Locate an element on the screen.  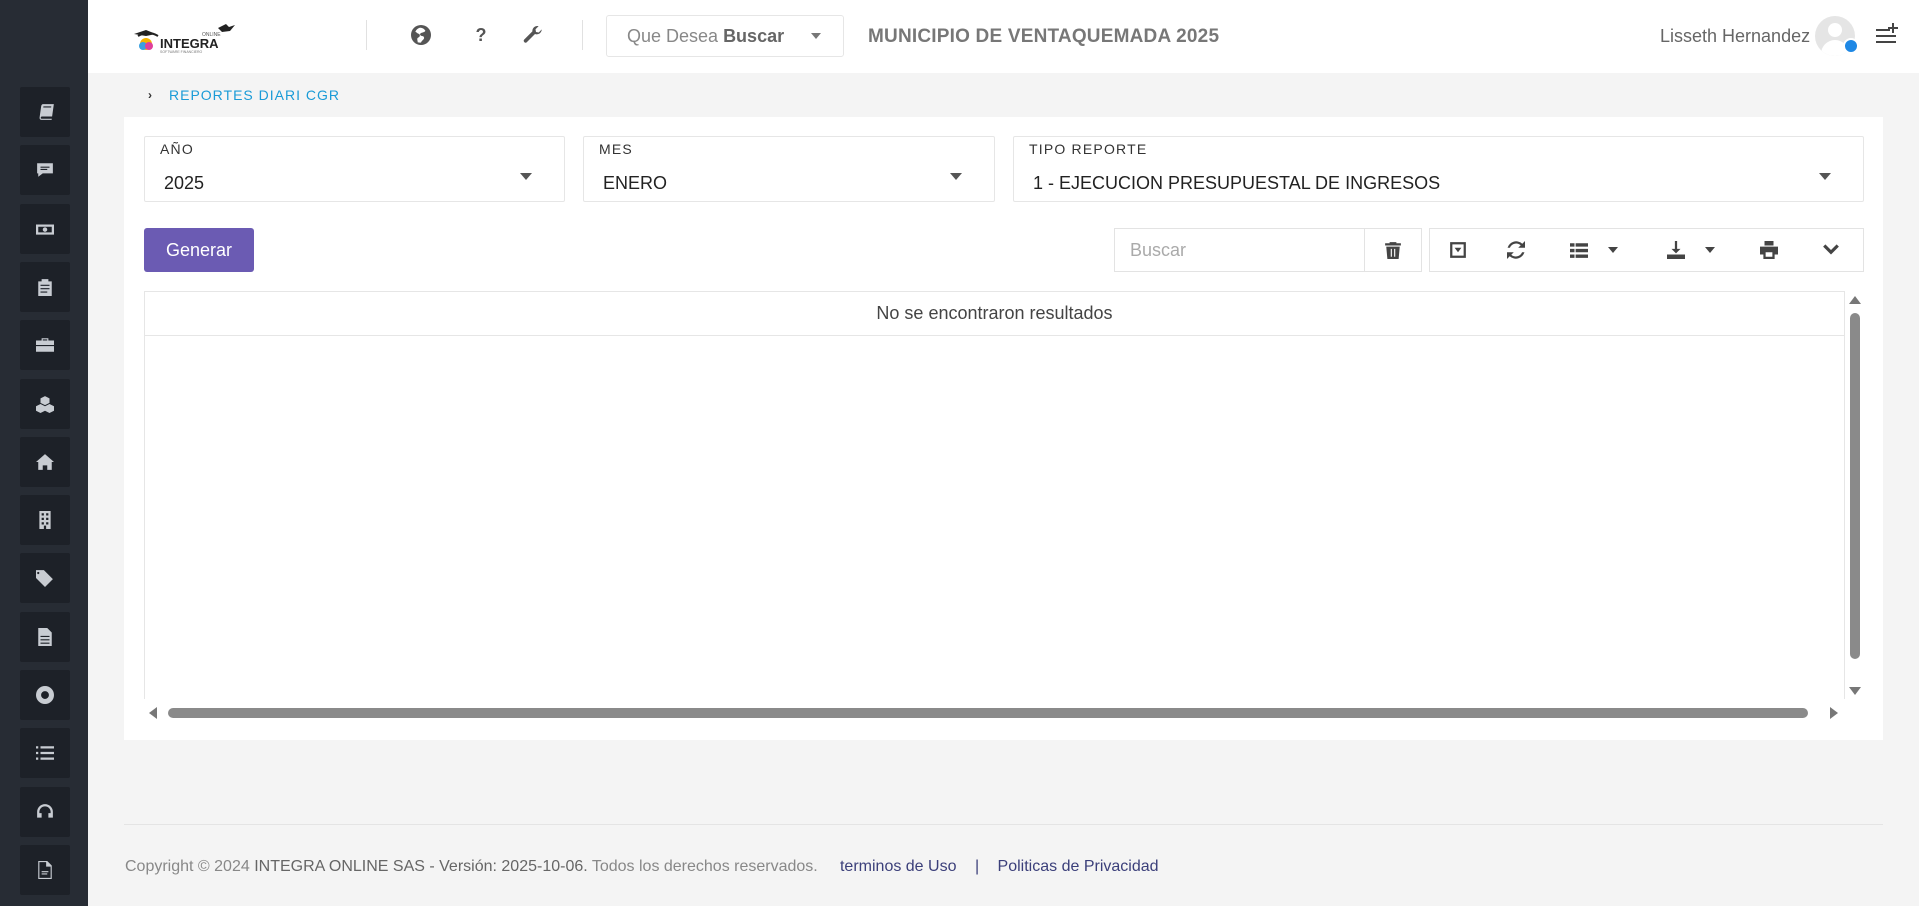
table-search-input: Buscar is located at coordinates (1239, 250).